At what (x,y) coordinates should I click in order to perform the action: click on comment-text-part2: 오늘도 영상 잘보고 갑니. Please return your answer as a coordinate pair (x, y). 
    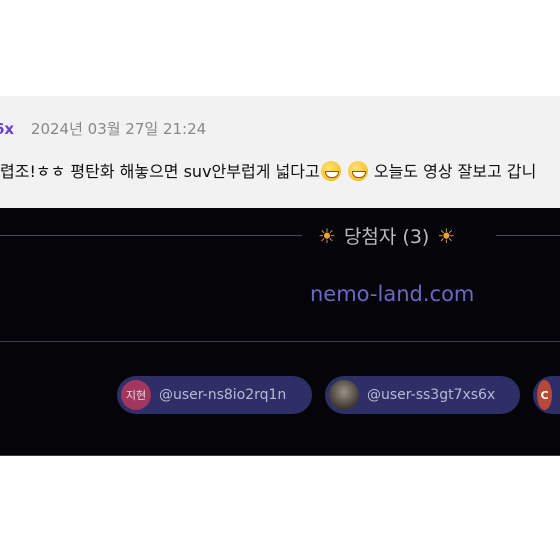
    Looking at the image, I should click on (455, 171).